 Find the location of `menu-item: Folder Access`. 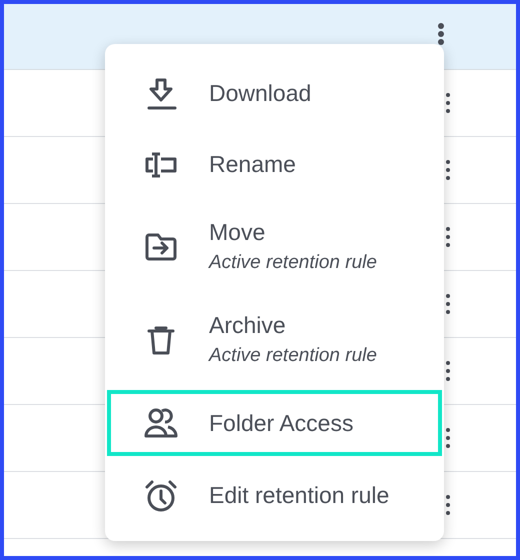

menu-item: Folder Access is located at coordinates (274, 423).